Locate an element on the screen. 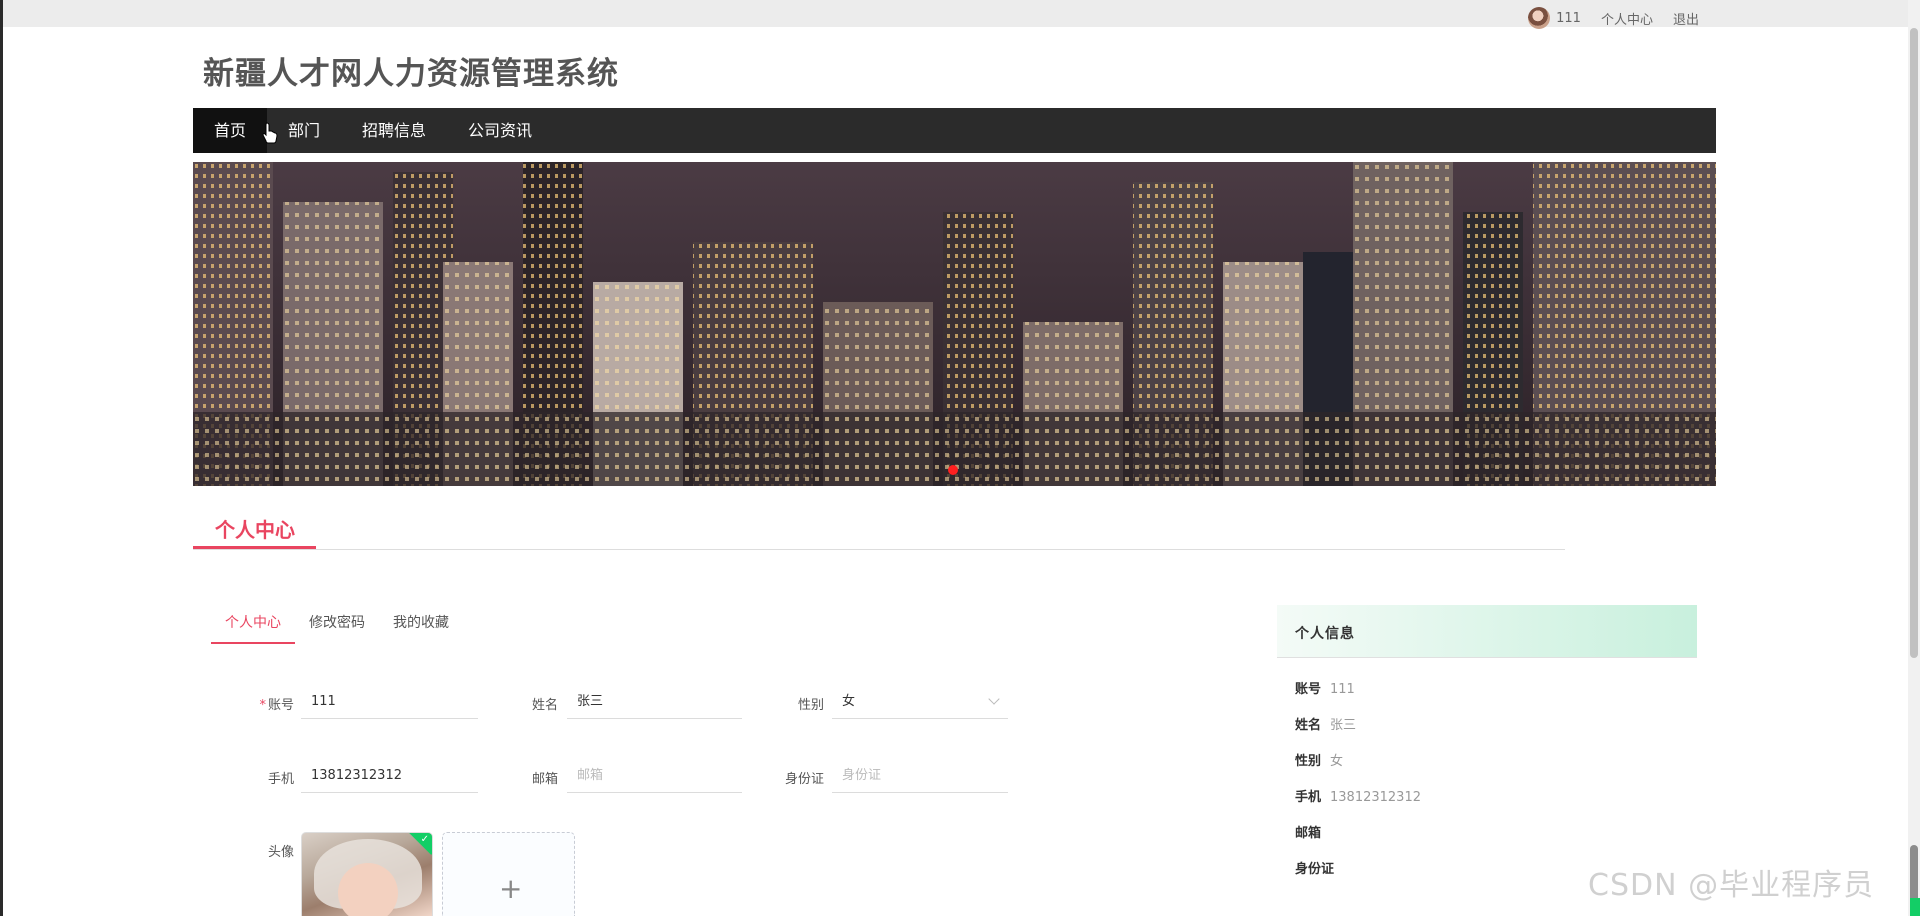  account-label-text: 账号 is located at coordinates (280, 705).